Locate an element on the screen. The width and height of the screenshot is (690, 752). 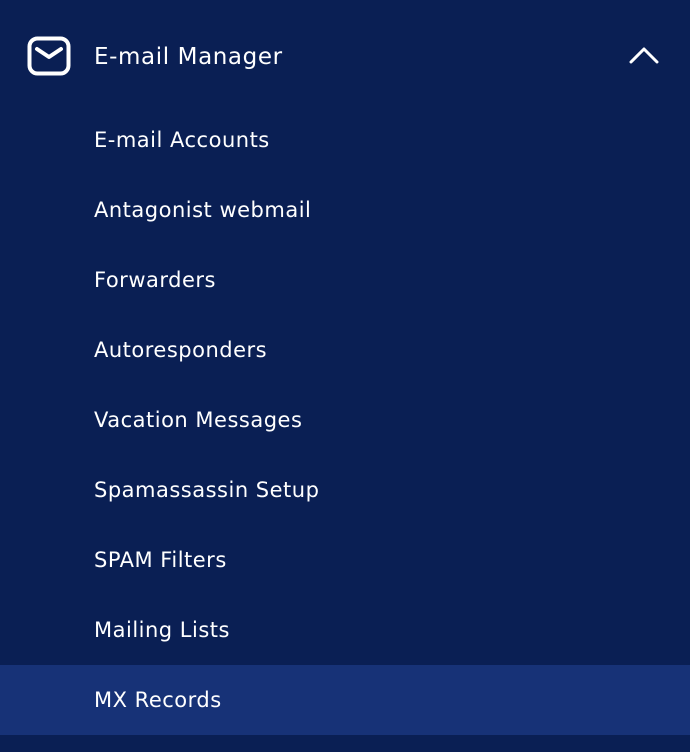
email-manager-header: E-mail Manager is located at coordinates (345, 57).